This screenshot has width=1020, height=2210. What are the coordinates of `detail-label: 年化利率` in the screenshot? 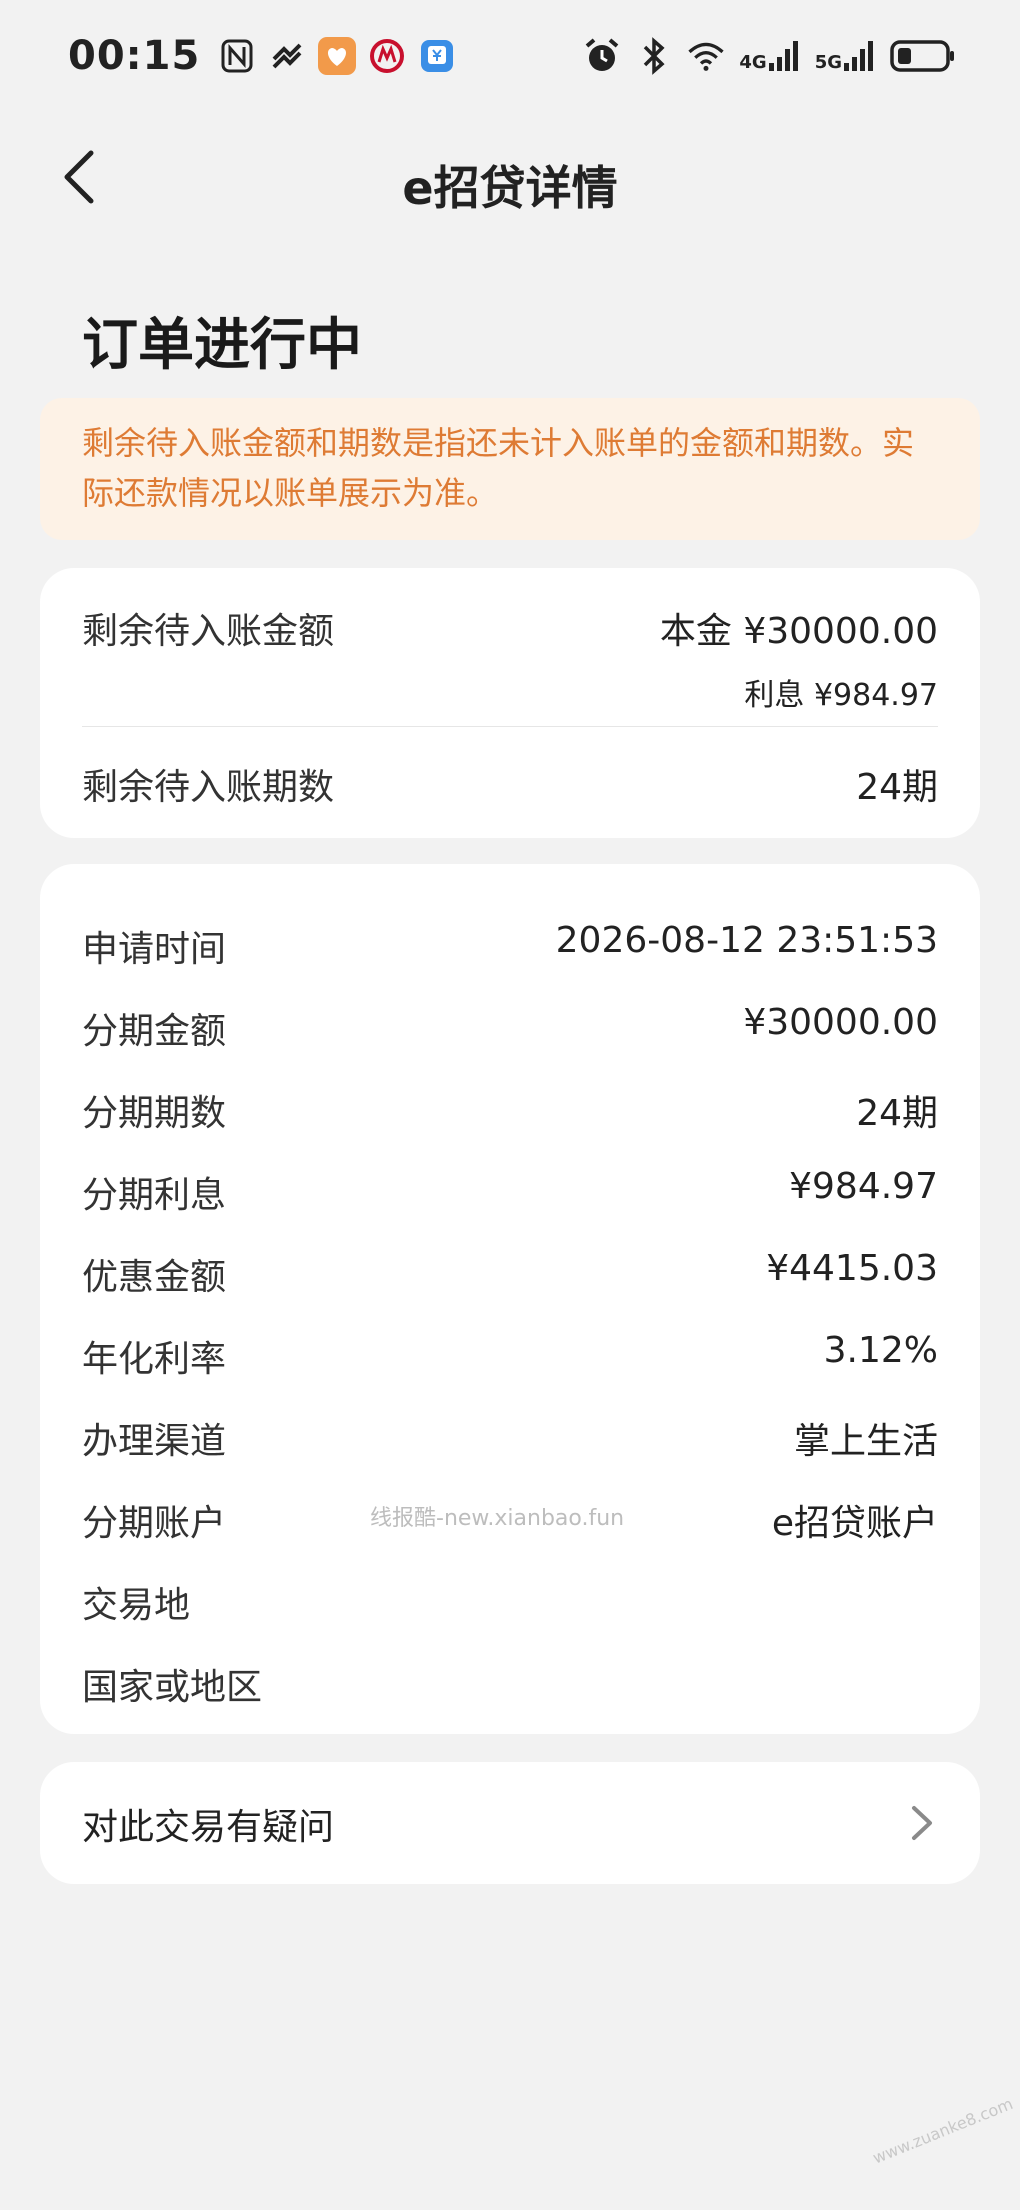 It's located at (154, 1359).